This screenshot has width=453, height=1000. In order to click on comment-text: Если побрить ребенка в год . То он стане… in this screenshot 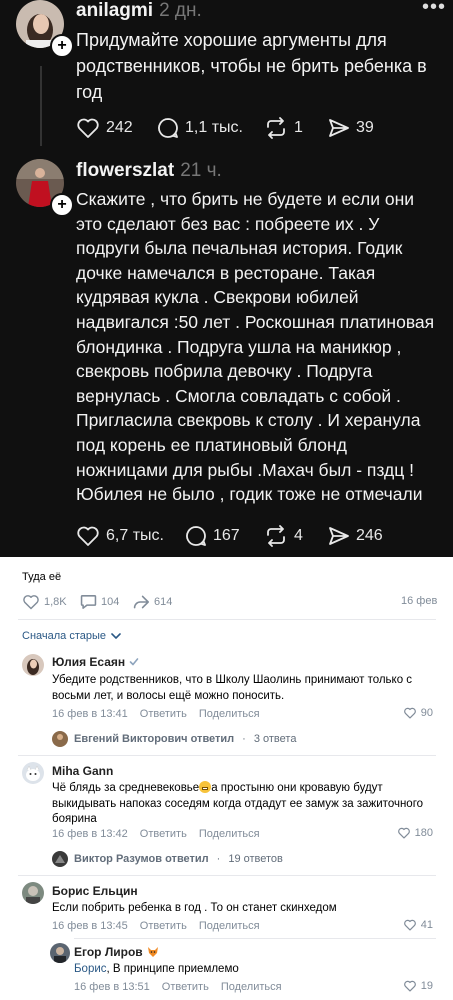, I will do `click(194, 908)`.